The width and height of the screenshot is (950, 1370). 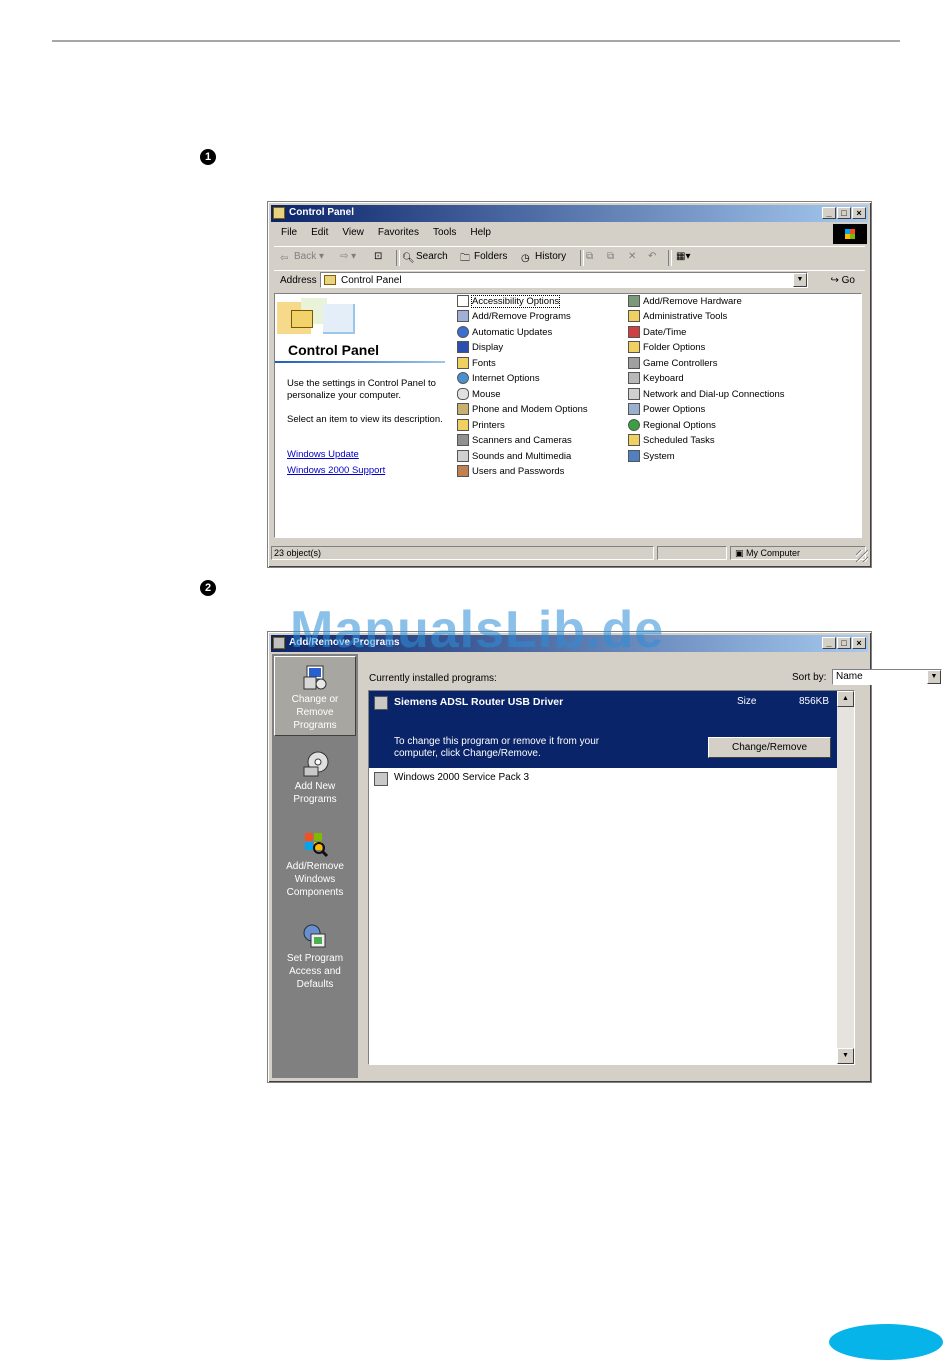 What do you see at coordinates (480, 348) in the screenshot?
I see `cp-item-display: Display` at bounding box center [480, 348].